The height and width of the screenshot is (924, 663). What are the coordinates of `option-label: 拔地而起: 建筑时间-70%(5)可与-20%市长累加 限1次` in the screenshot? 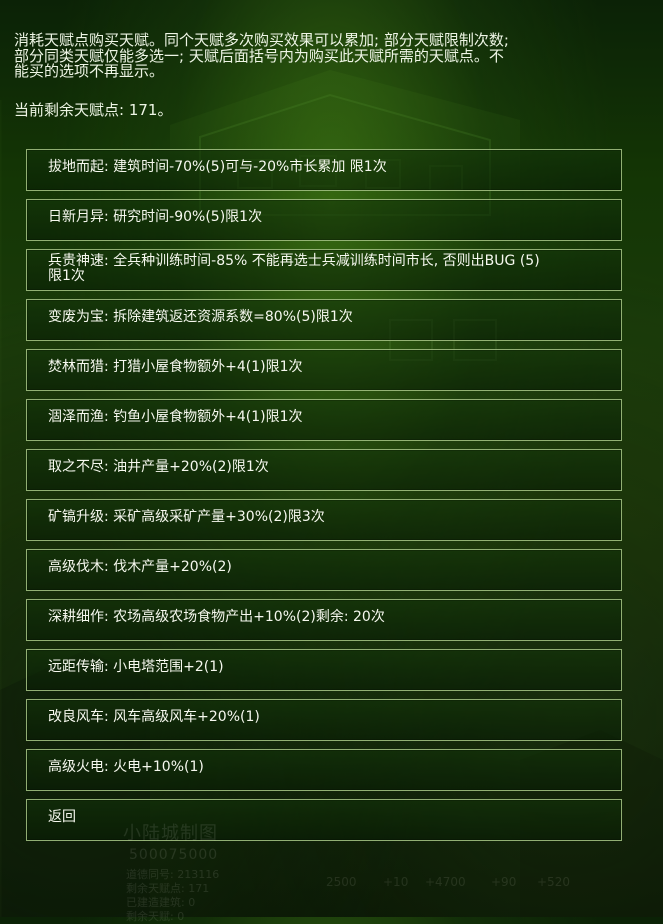 It's located at (217, 167).